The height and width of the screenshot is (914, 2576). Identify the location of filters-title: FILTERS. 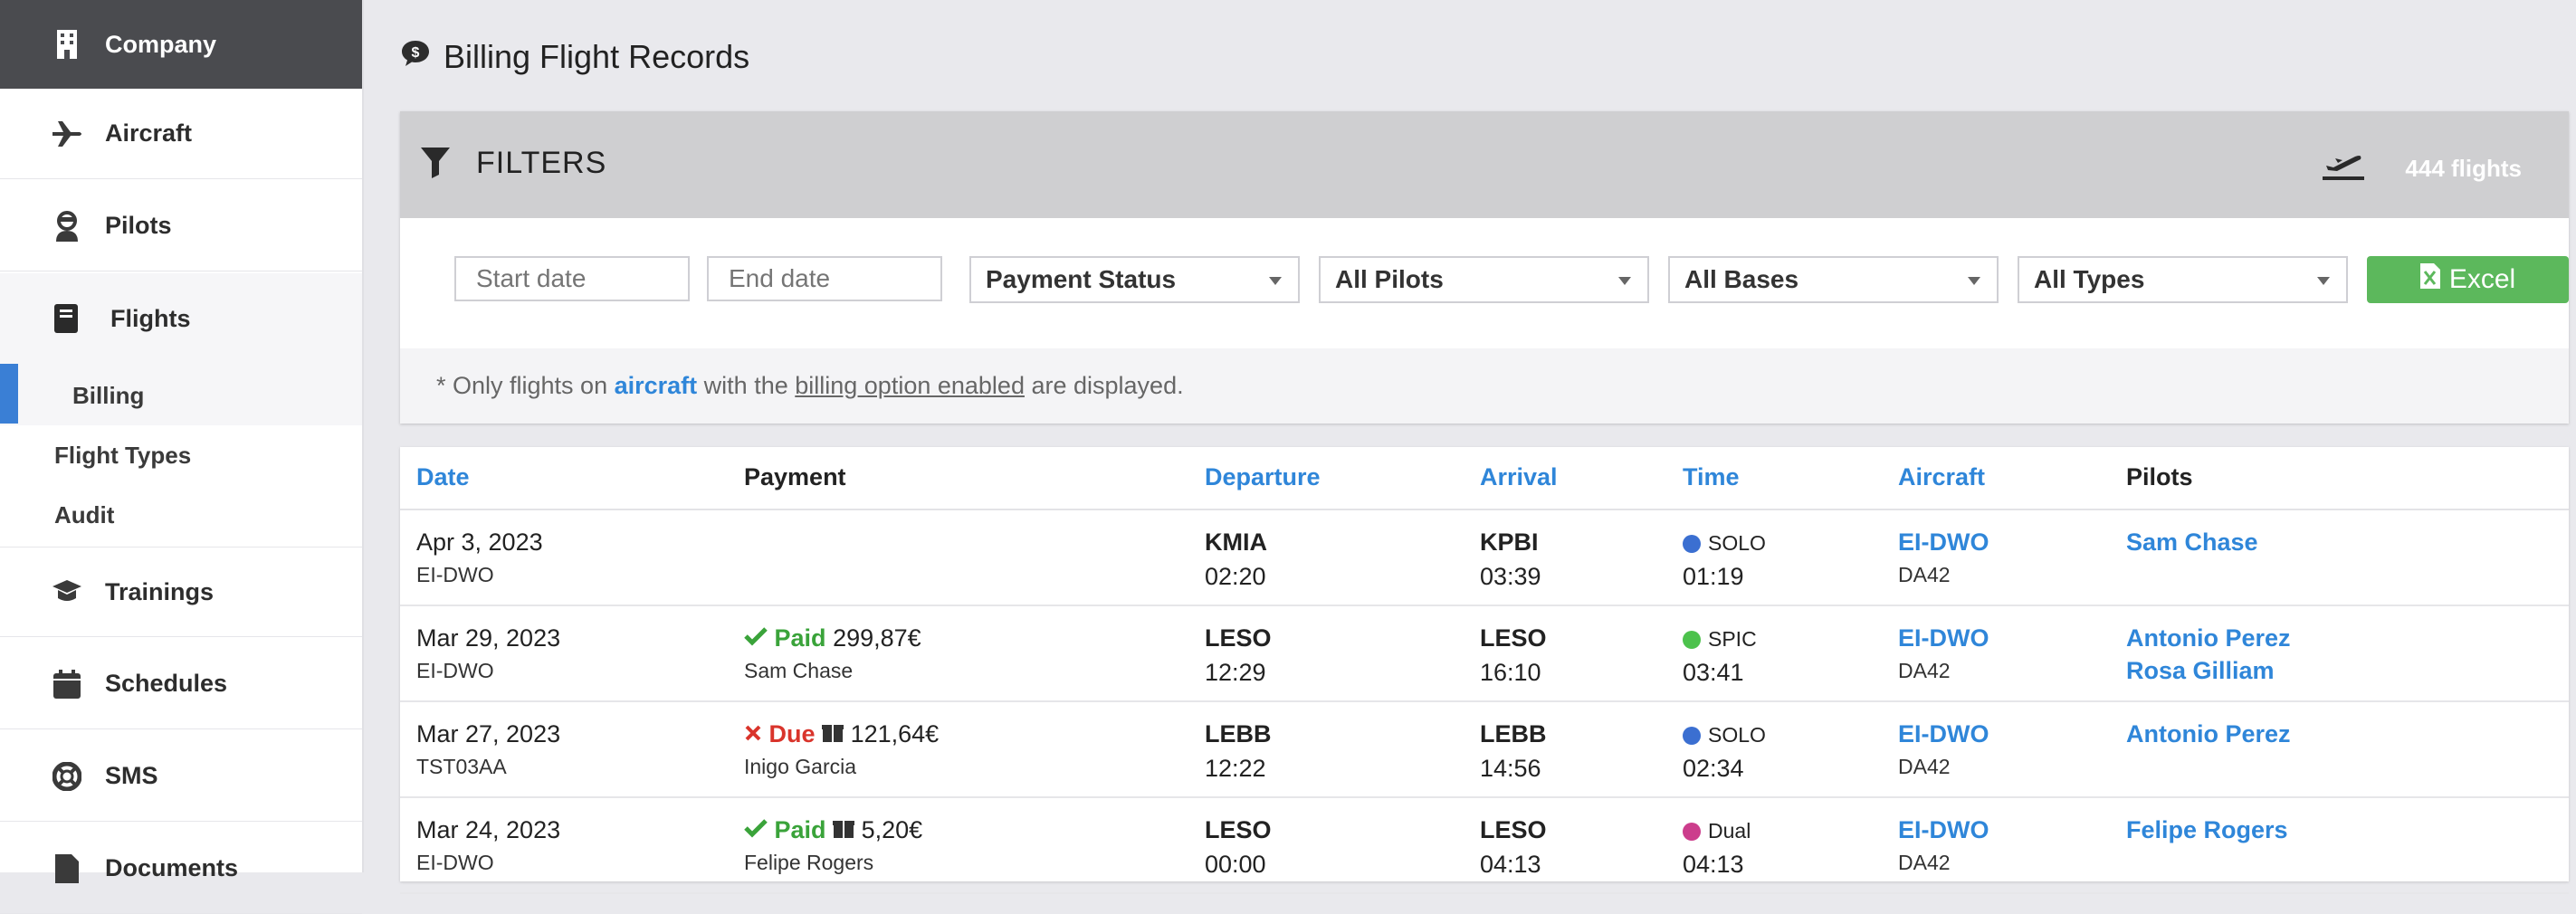
(541, 163).